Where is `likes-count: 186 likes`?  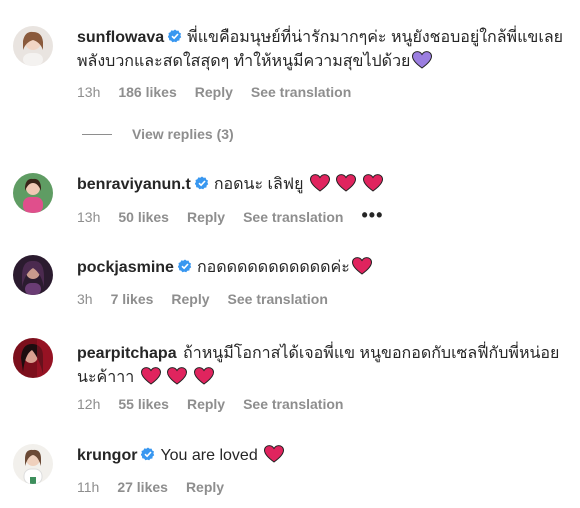 likes-count: 186 likes is located at coordinates (147, 92).